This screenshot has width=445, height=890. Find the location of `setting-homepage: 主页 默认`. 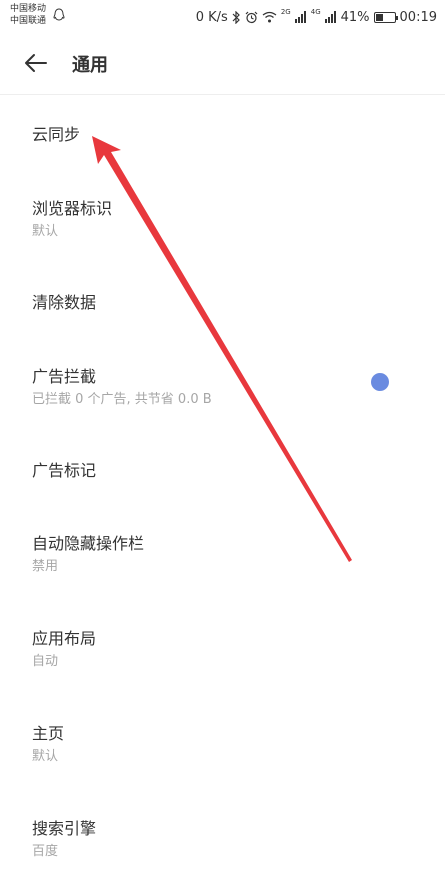

setting-homepage: 主页 默认 is located at coordinates (222, 755).